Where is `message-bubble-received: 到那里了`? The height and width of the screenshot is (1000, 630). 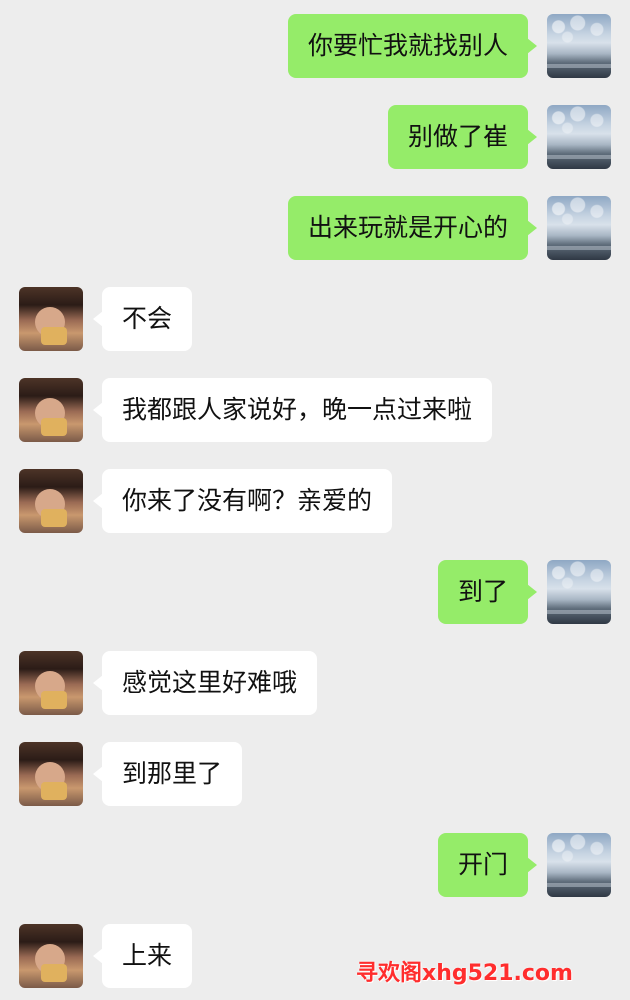
message-bubble-received: 到那里了 is located at coordinates (167, 774).